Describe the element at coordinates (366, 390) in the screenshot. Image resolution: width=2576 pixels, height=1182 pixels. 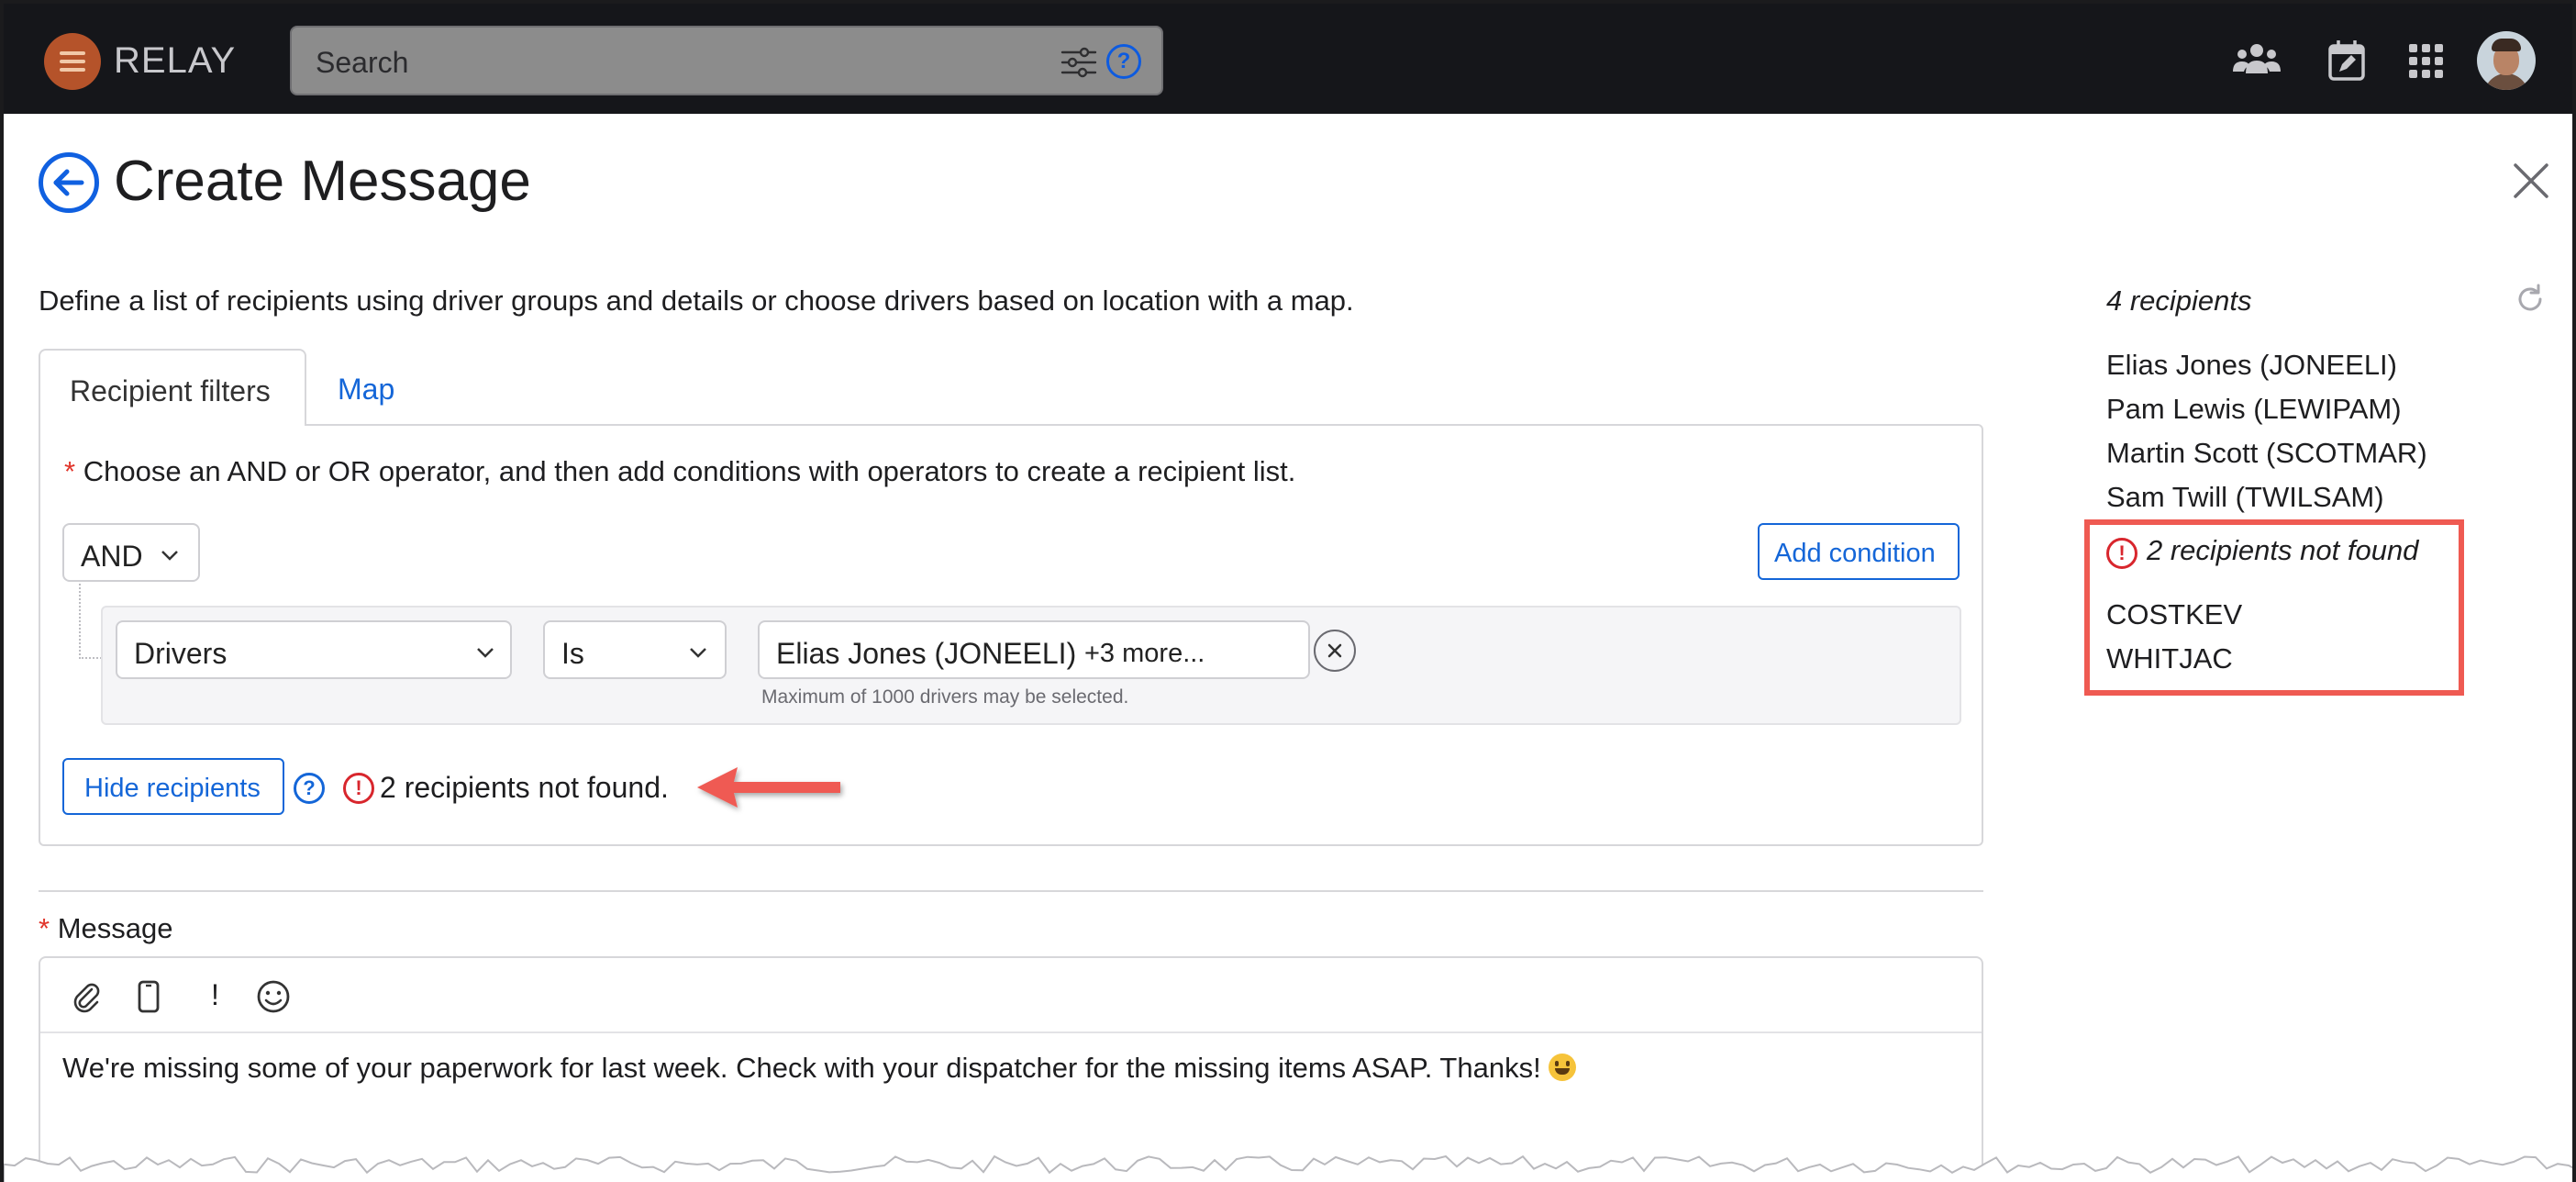
I see `tab-map: Map` at that location.